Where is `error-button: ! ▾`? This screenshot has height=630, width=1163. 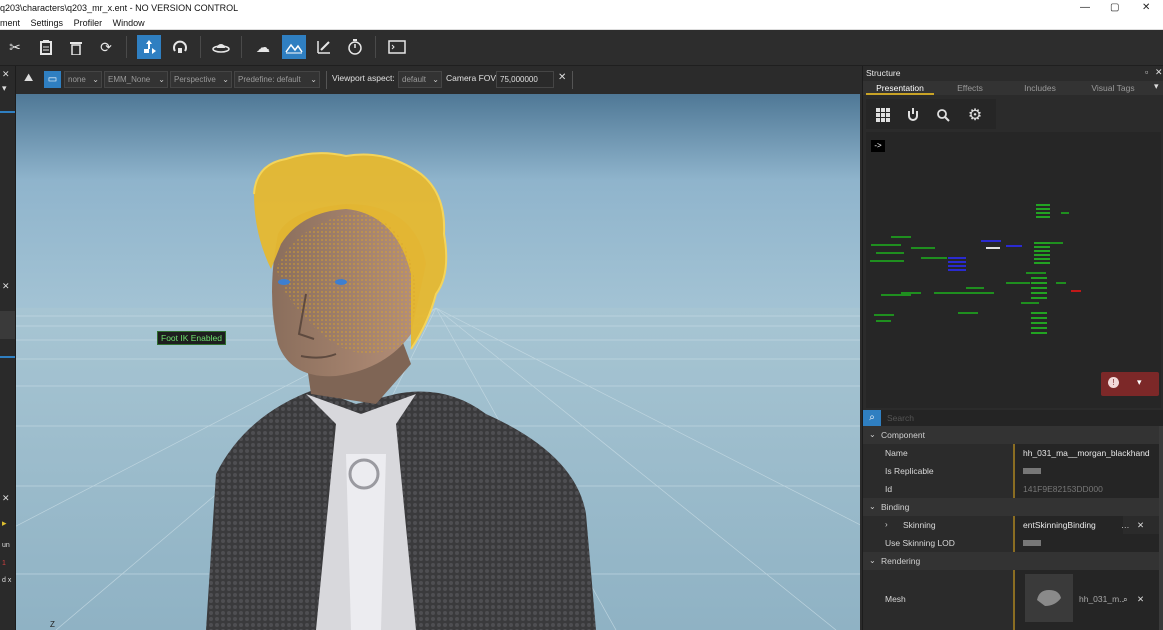
error-button: ! ▾ is located at coordinates (1130, 384).